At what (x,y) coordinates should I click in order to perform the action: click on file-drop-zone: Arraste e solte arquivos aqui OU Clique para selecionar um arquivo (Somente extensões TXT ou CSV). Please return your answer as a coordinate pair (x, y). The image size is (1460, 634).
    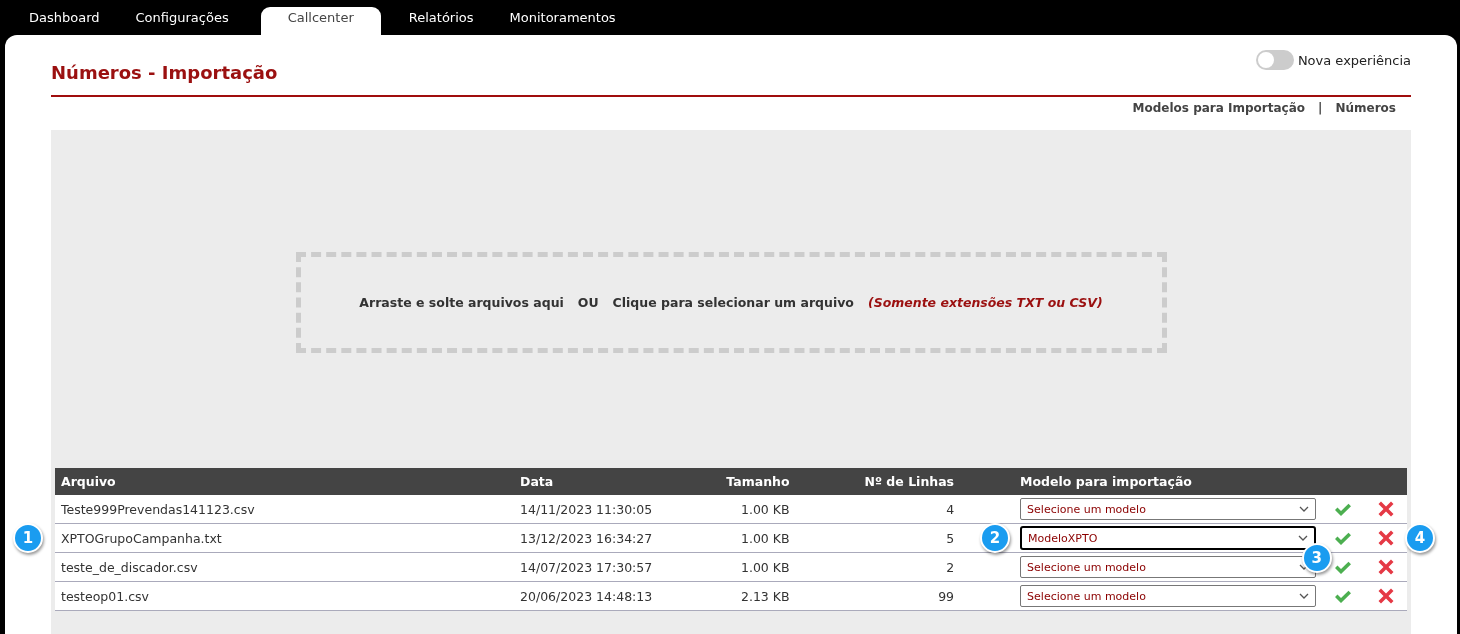
    Looking at the image, I should click on (731, 302).